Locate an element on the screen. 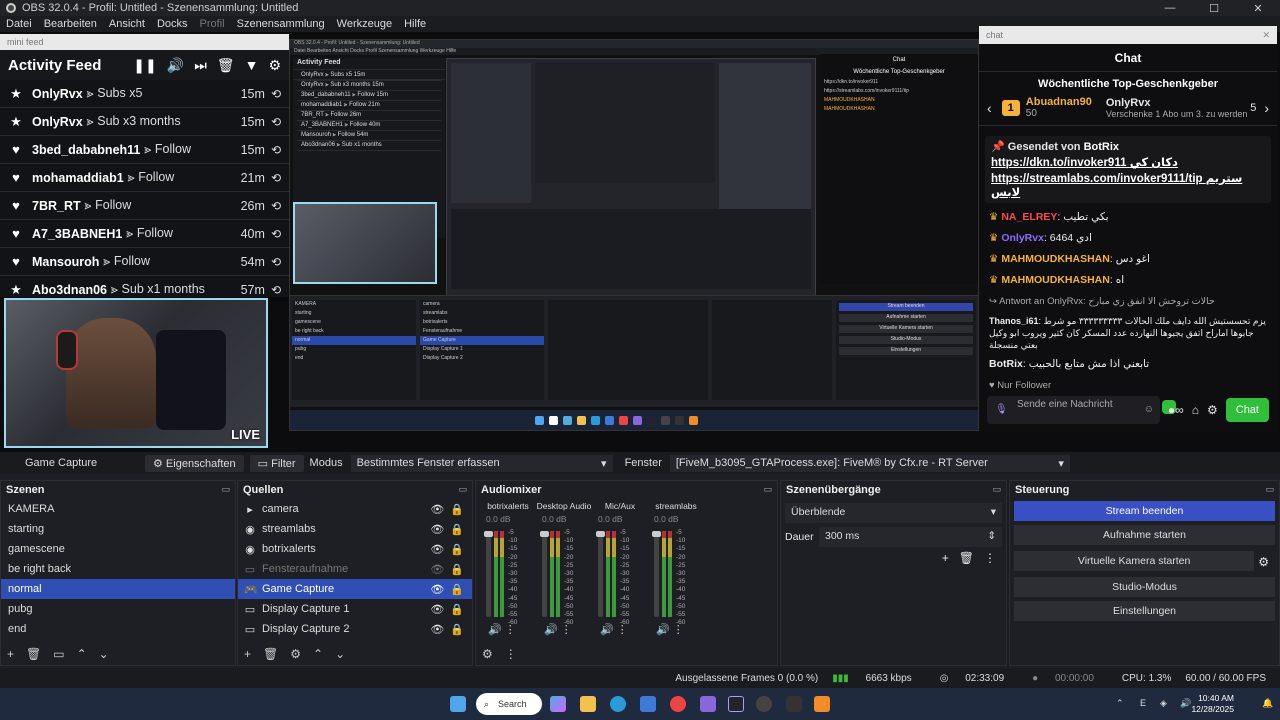  source-item: ◉ botrixalerts 👁 🔒 is located at coordinates (355, 549).